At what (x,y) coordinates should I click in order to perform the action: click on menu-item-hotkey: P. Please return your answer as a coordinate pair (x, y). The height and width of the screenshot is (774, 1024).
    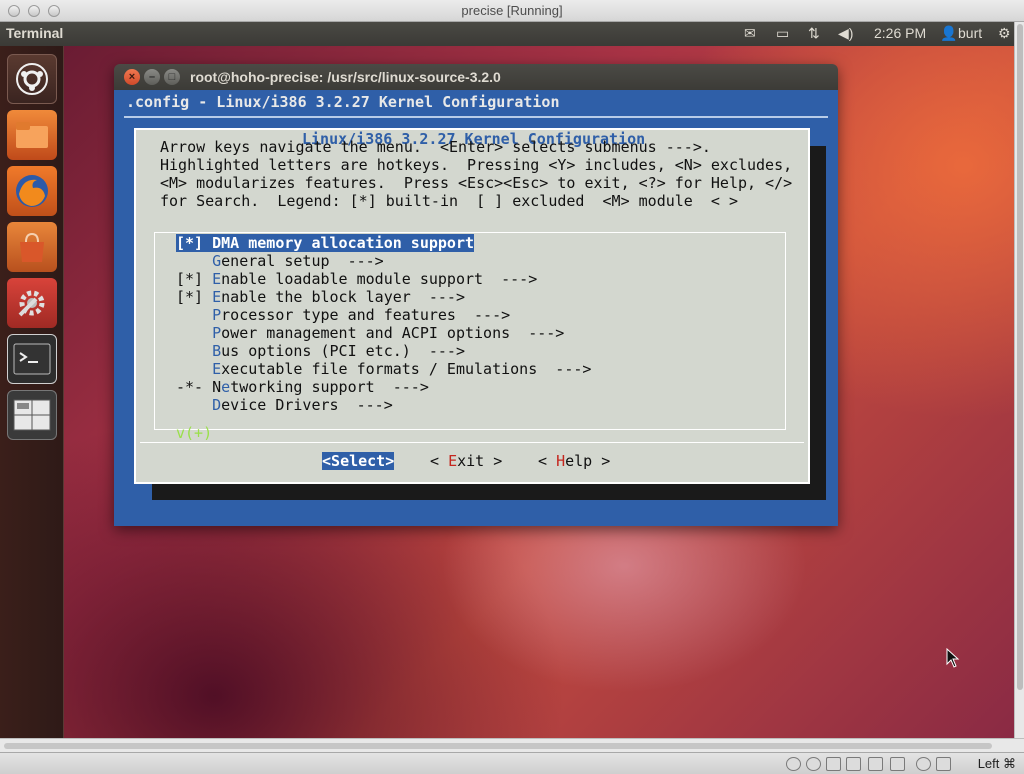
    Looking at the image, I should click on (217, 333).